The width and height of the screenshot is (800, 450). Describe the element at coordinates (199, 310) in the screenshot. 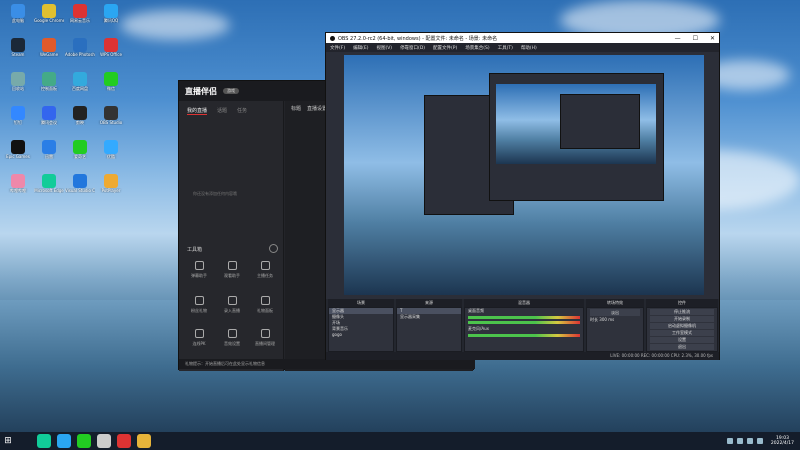

I see `tool-gift: 粉丝礼物` at that location.